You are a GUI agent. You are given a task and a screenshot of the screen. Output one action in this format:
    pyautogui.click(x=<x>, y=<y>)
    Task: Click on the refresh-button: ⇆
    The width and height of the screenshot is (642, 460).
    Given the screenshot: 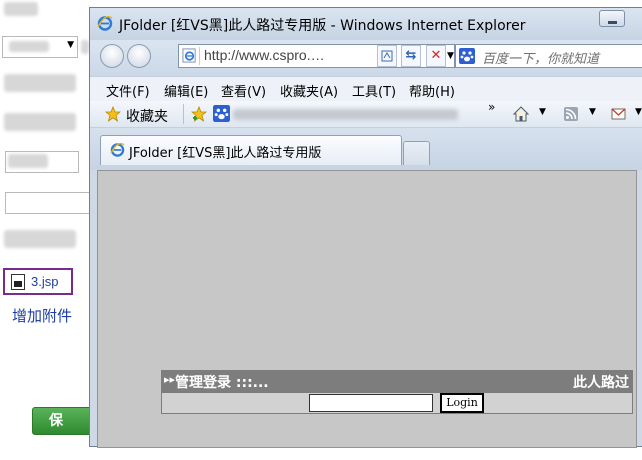 What is the action you would take?
    pyautogui.click(x=411, y=56)
    